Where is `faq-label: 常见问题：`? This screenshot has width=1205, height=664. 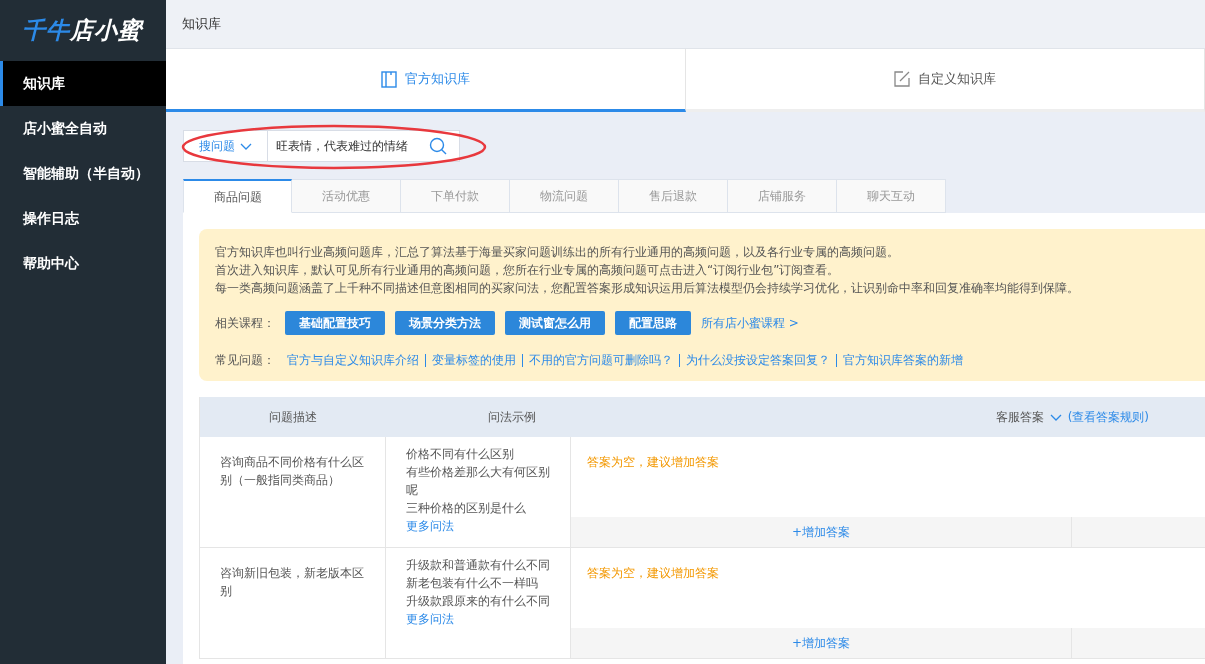
faq-label: 常见问题： is located at coordinates (245, 360).